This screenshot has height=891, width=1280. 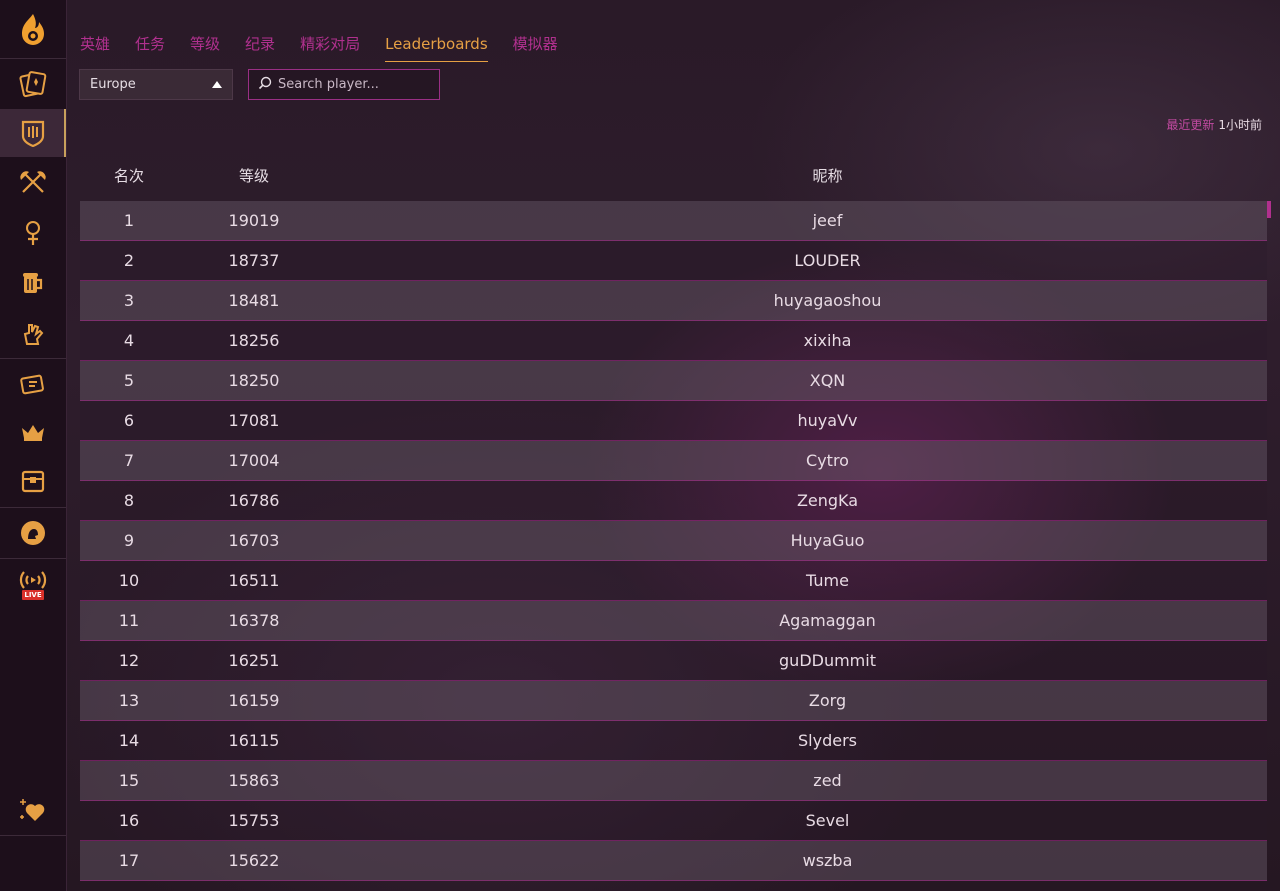 I want to click on header-rank: 名次, so click(x=129, y=175).